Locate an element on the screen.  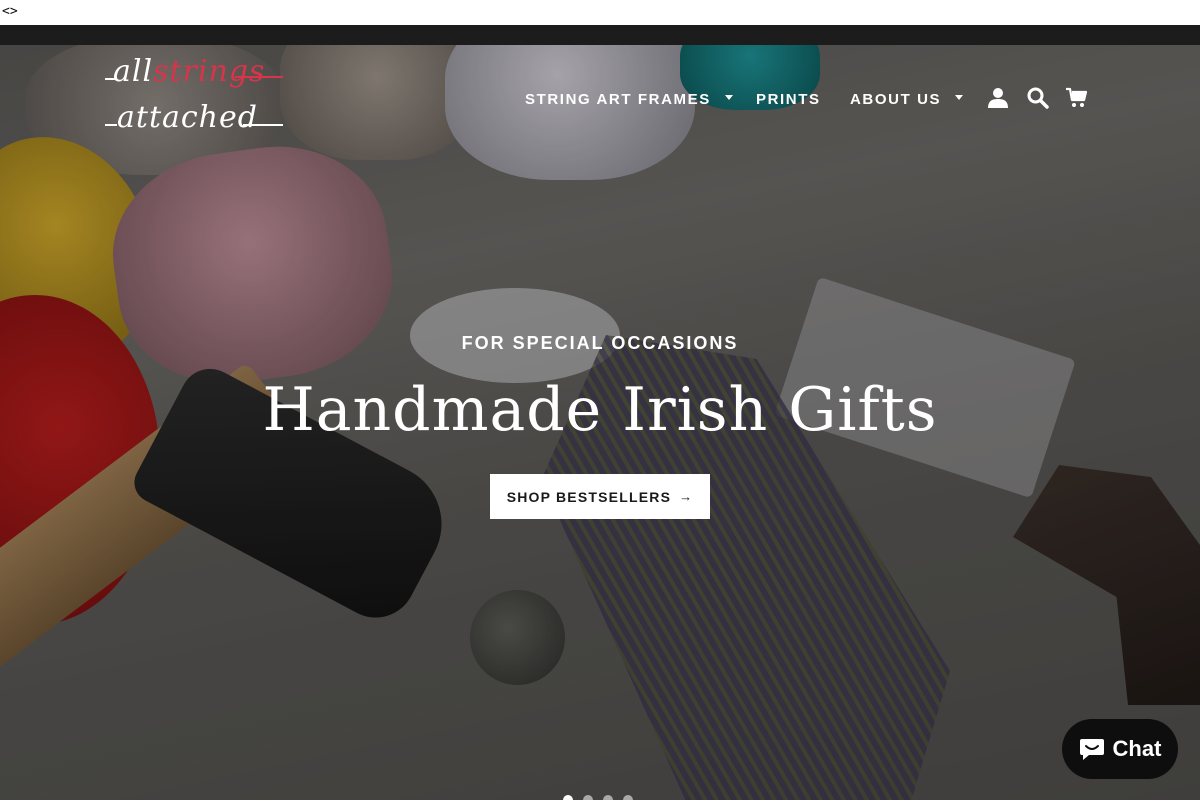
hero-headline: Handmade Irish Gifts is located at coordinates (600, 410).